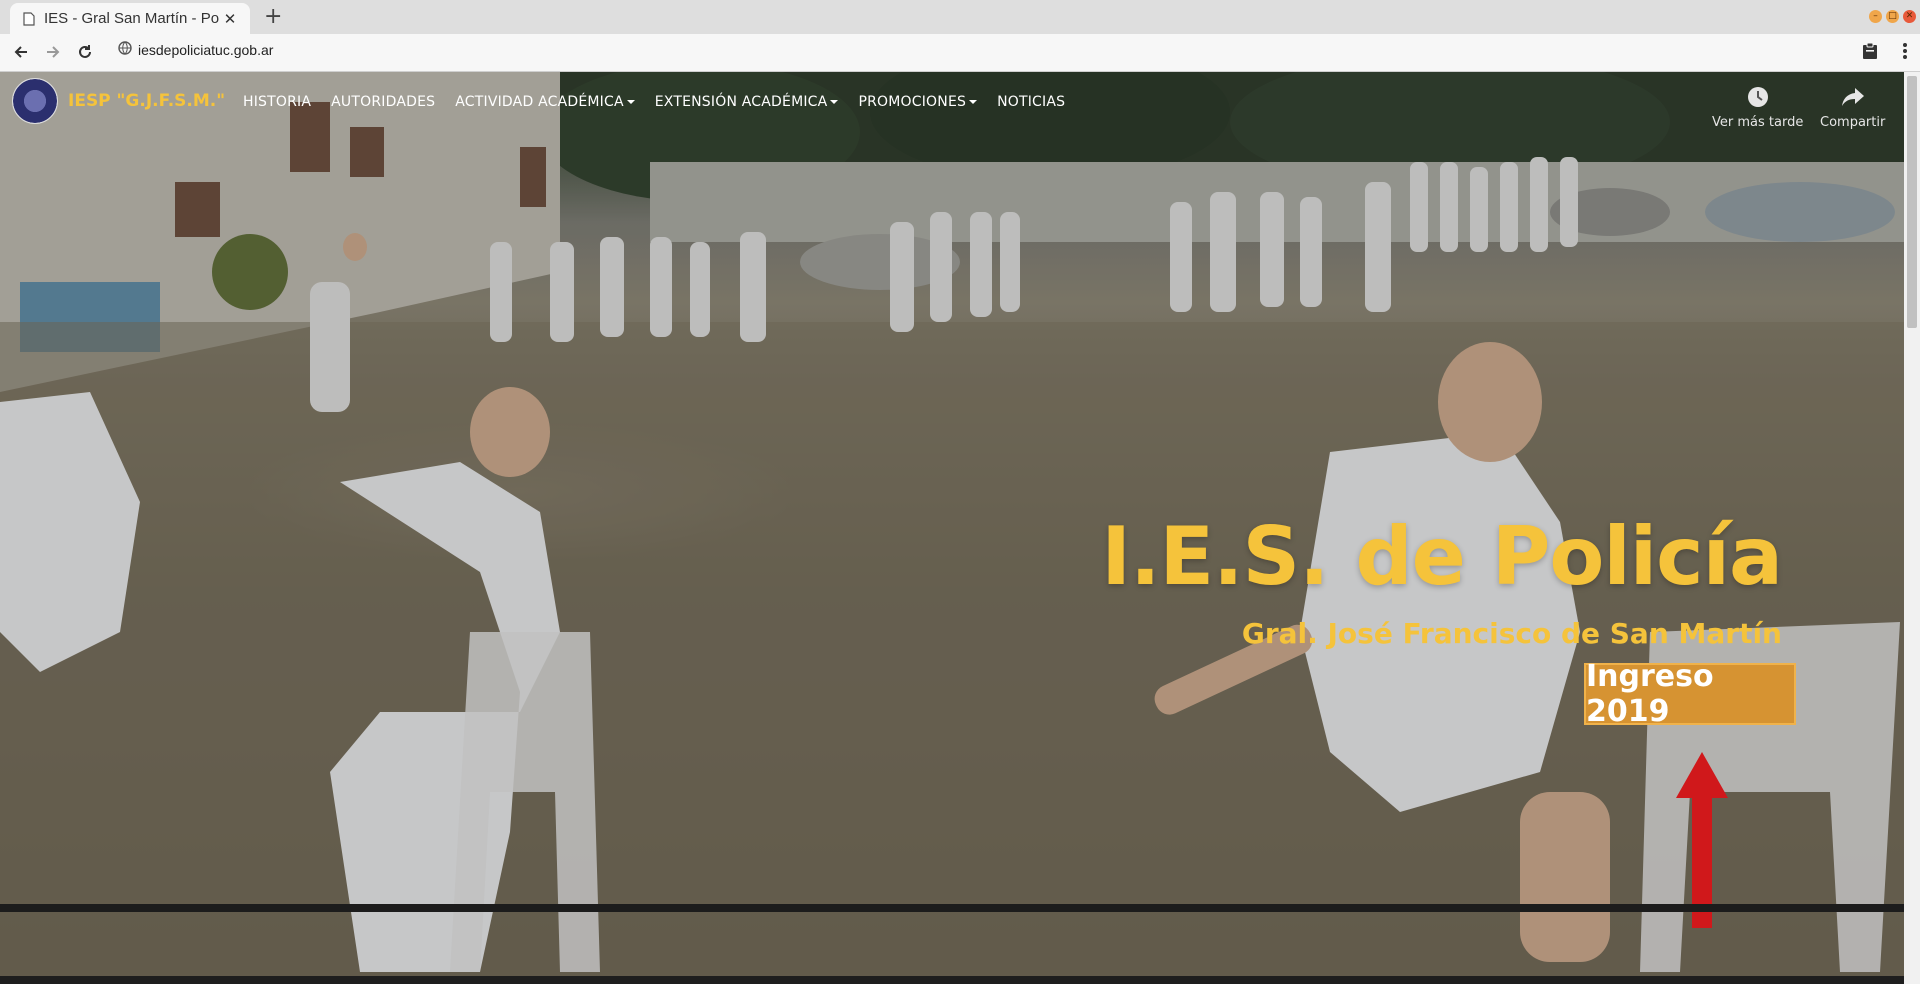 Image resolution: width=1920 pixels, height=984 pixels. I want to click on page-bottom-bar, so click(960, 908).